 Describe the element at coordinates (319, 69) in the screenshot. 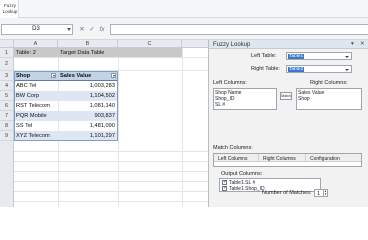

I see `right-table-select: Table2` at that location.